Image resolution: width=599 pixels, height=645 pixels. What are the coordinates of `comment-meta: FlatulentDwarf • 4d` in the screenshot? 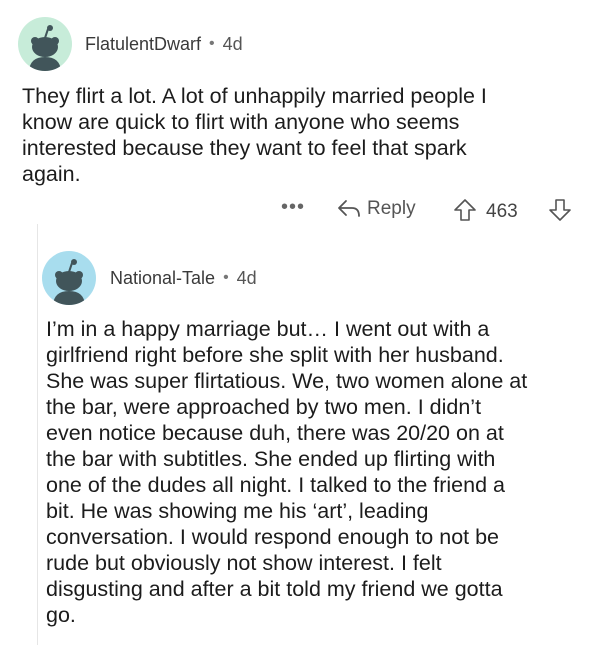 It's located at (164, 44).